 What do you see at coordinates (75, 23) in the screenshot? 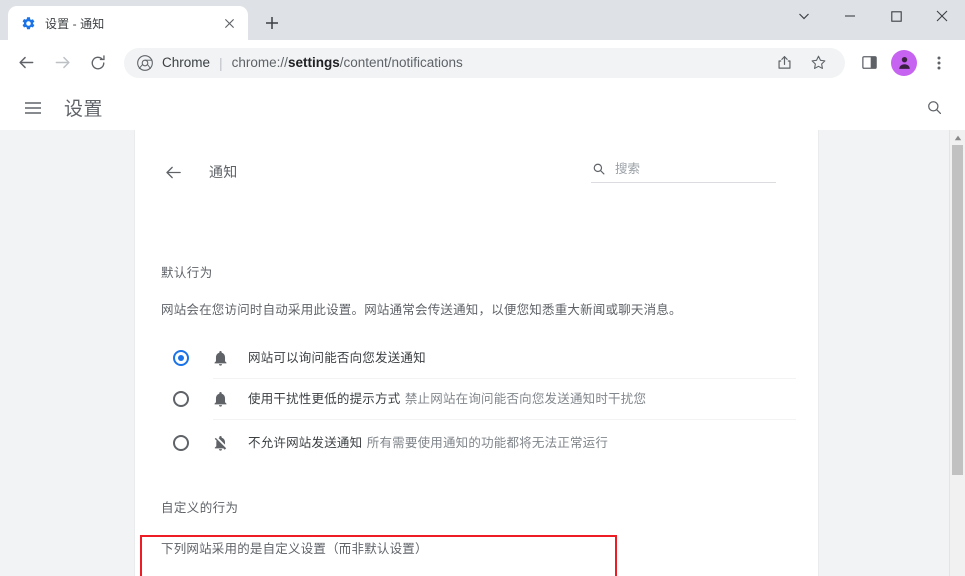
I see `tab-title: 设置 - 通知` at bounding box center [75, 23].